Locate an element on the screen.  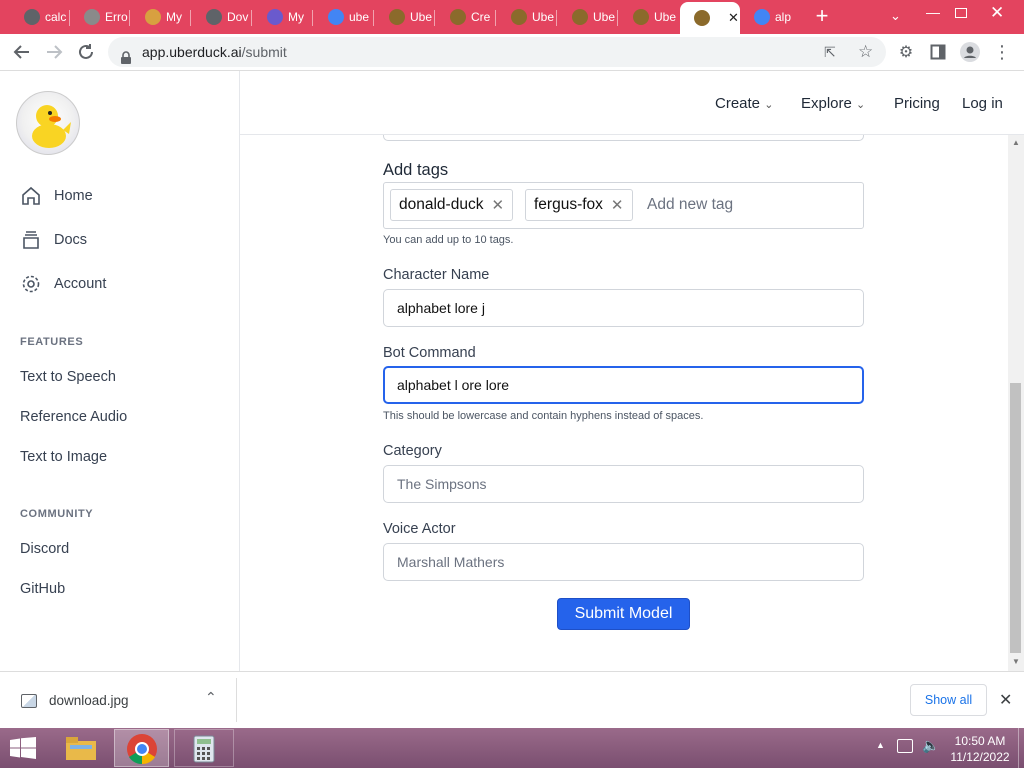
scroll-down-arrow-icon: ▼ is located at coordinates (1016, 661).